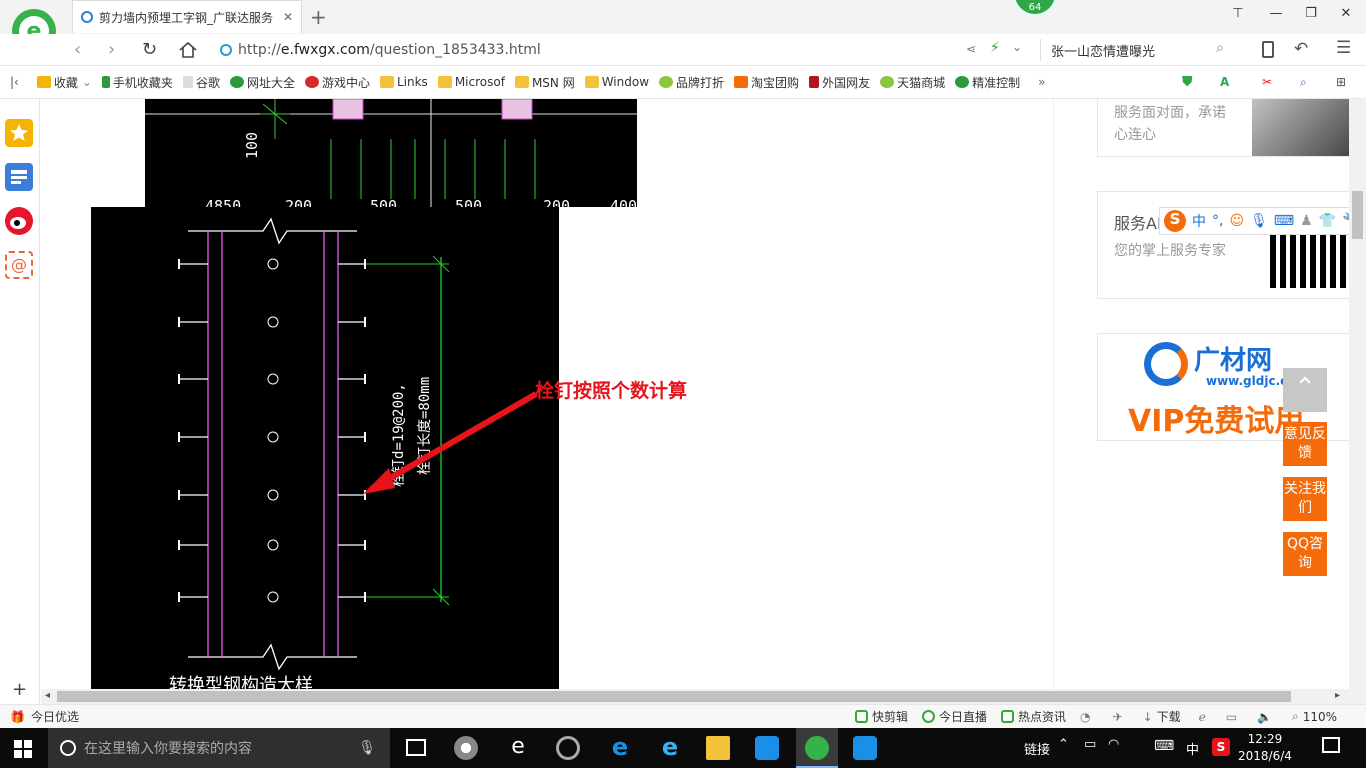  I want to click on scissors-icon: ✂, so click(1267, 82).